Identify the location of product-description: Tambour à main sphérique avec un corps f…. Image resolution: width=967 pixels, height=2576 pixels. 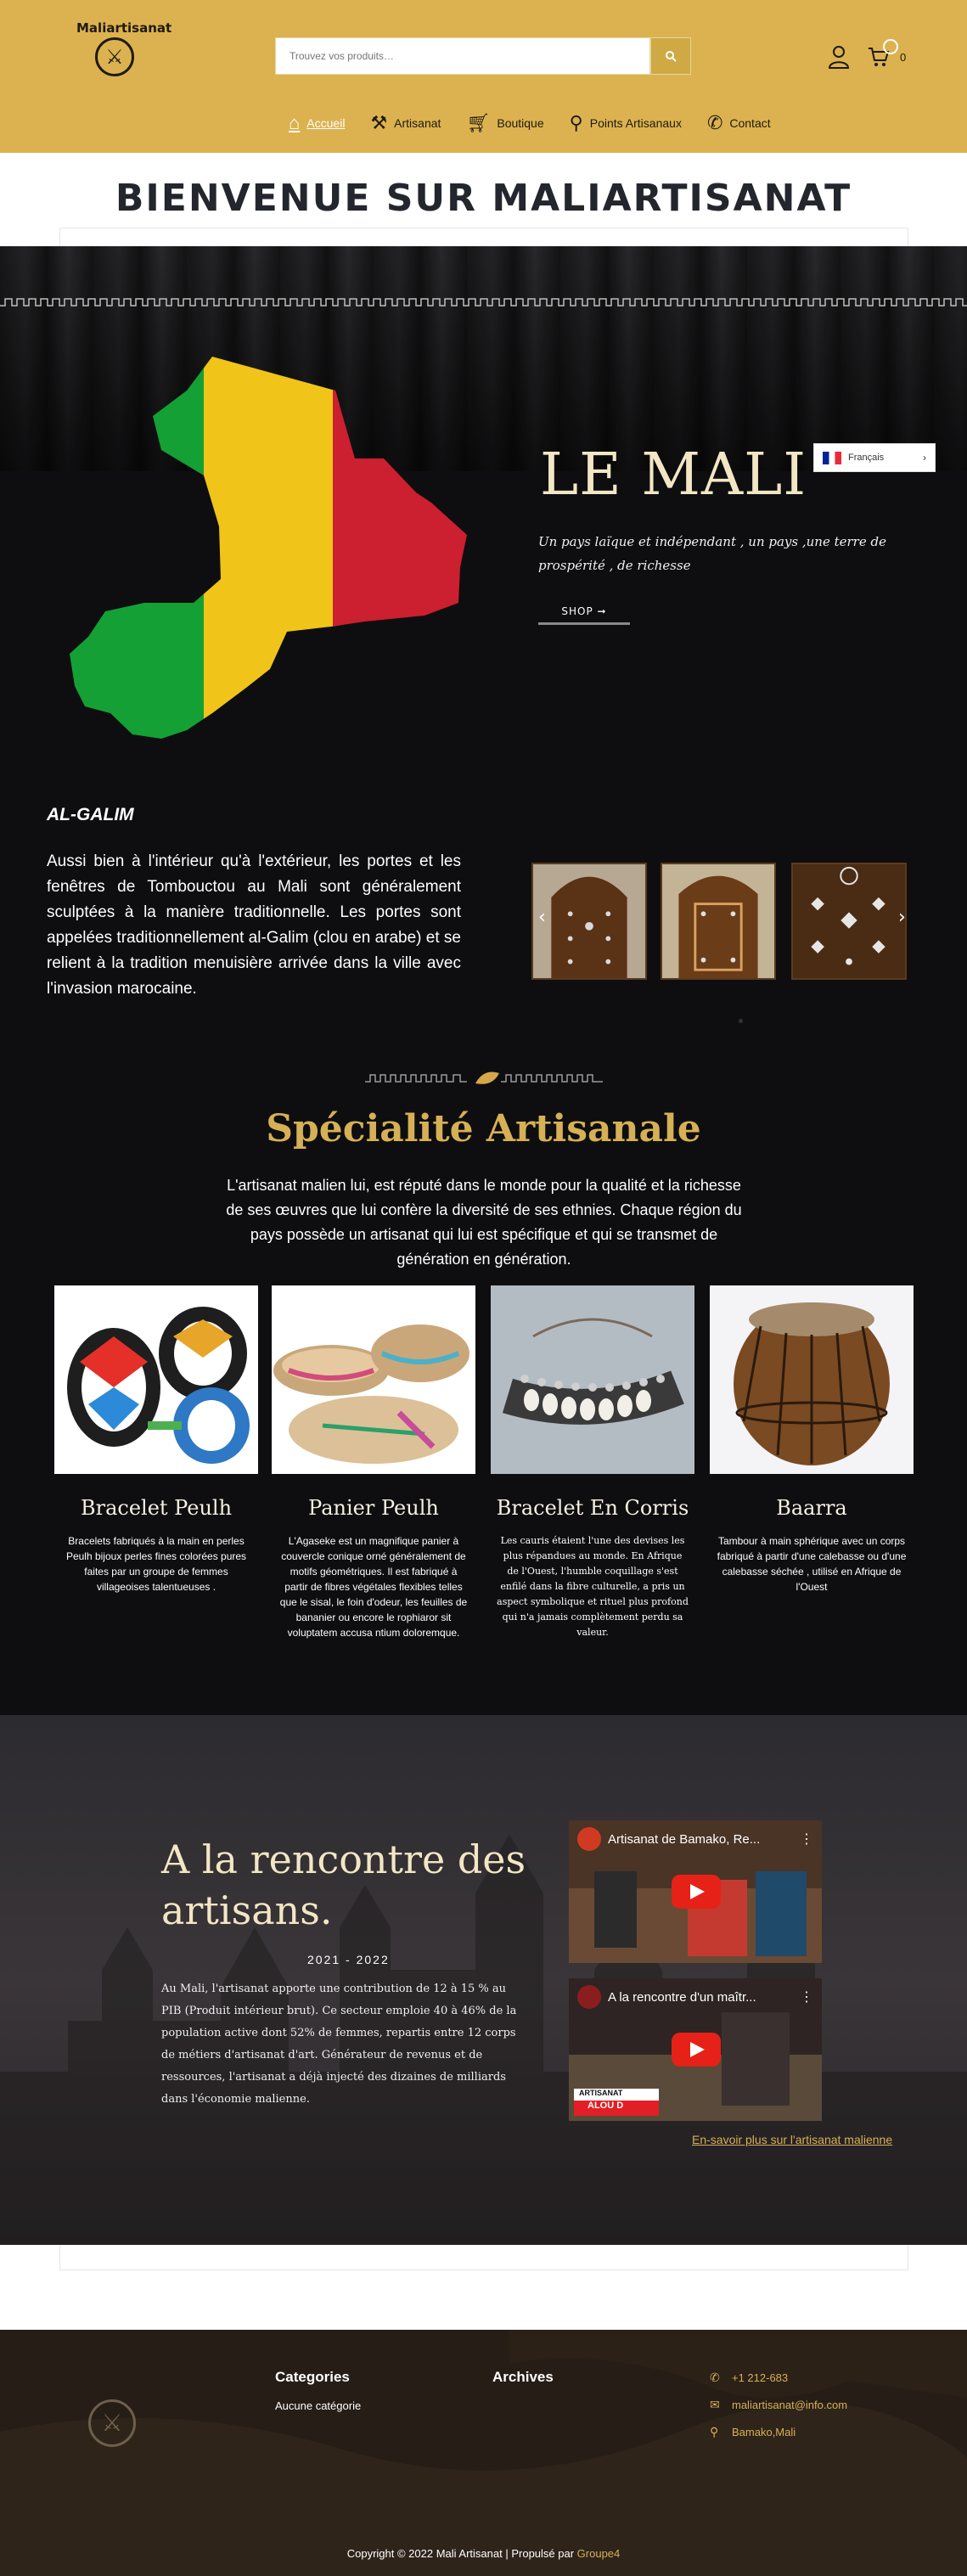
(812, 1564).